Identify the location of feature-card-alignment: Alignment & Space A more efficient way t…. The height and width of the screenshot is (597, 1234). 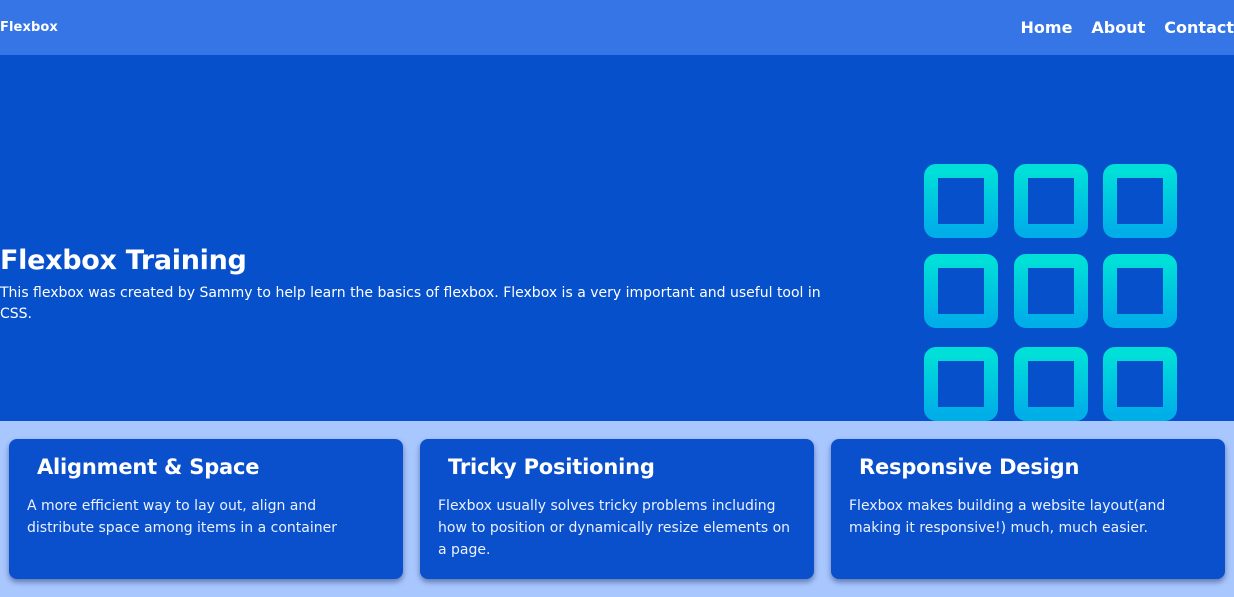
(206, 509).